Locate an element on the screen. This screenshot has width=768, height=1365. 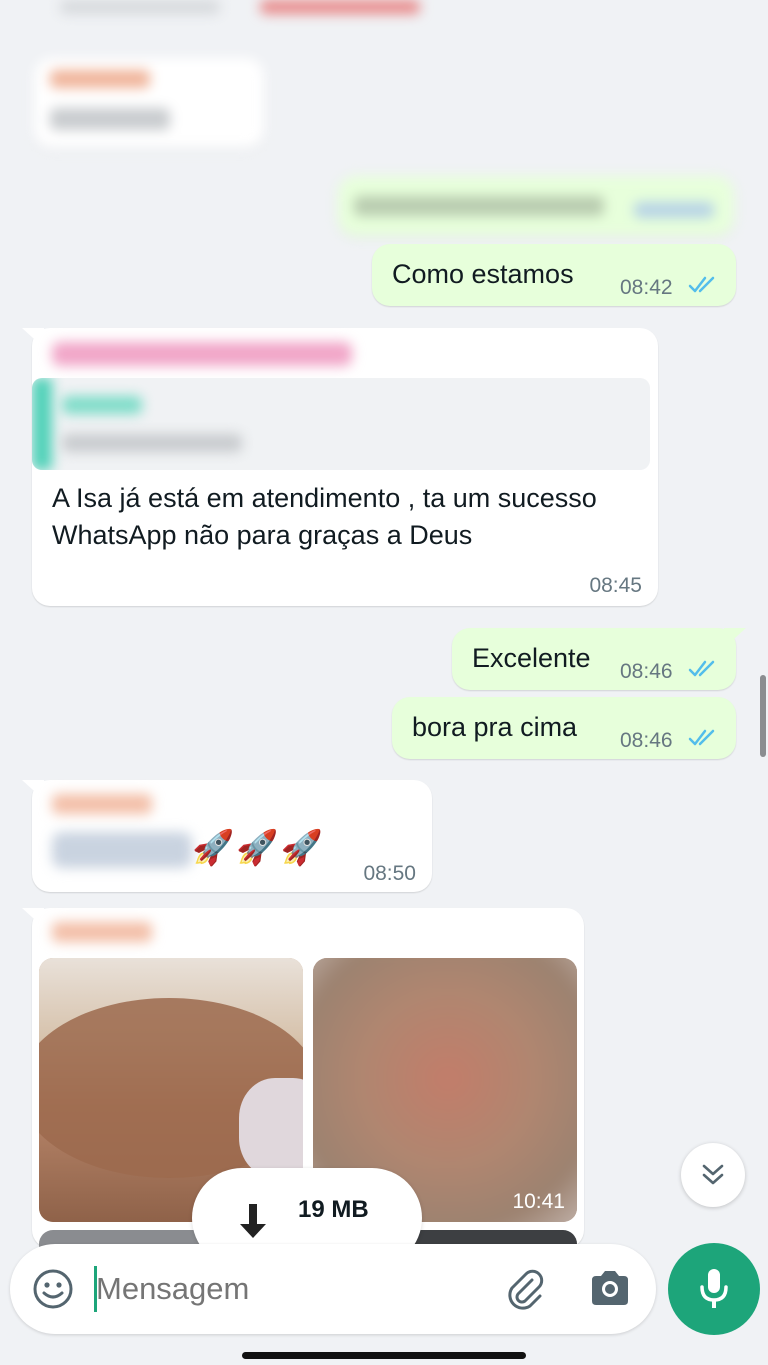
emoji-icon is located at coordinates (53, 1289).